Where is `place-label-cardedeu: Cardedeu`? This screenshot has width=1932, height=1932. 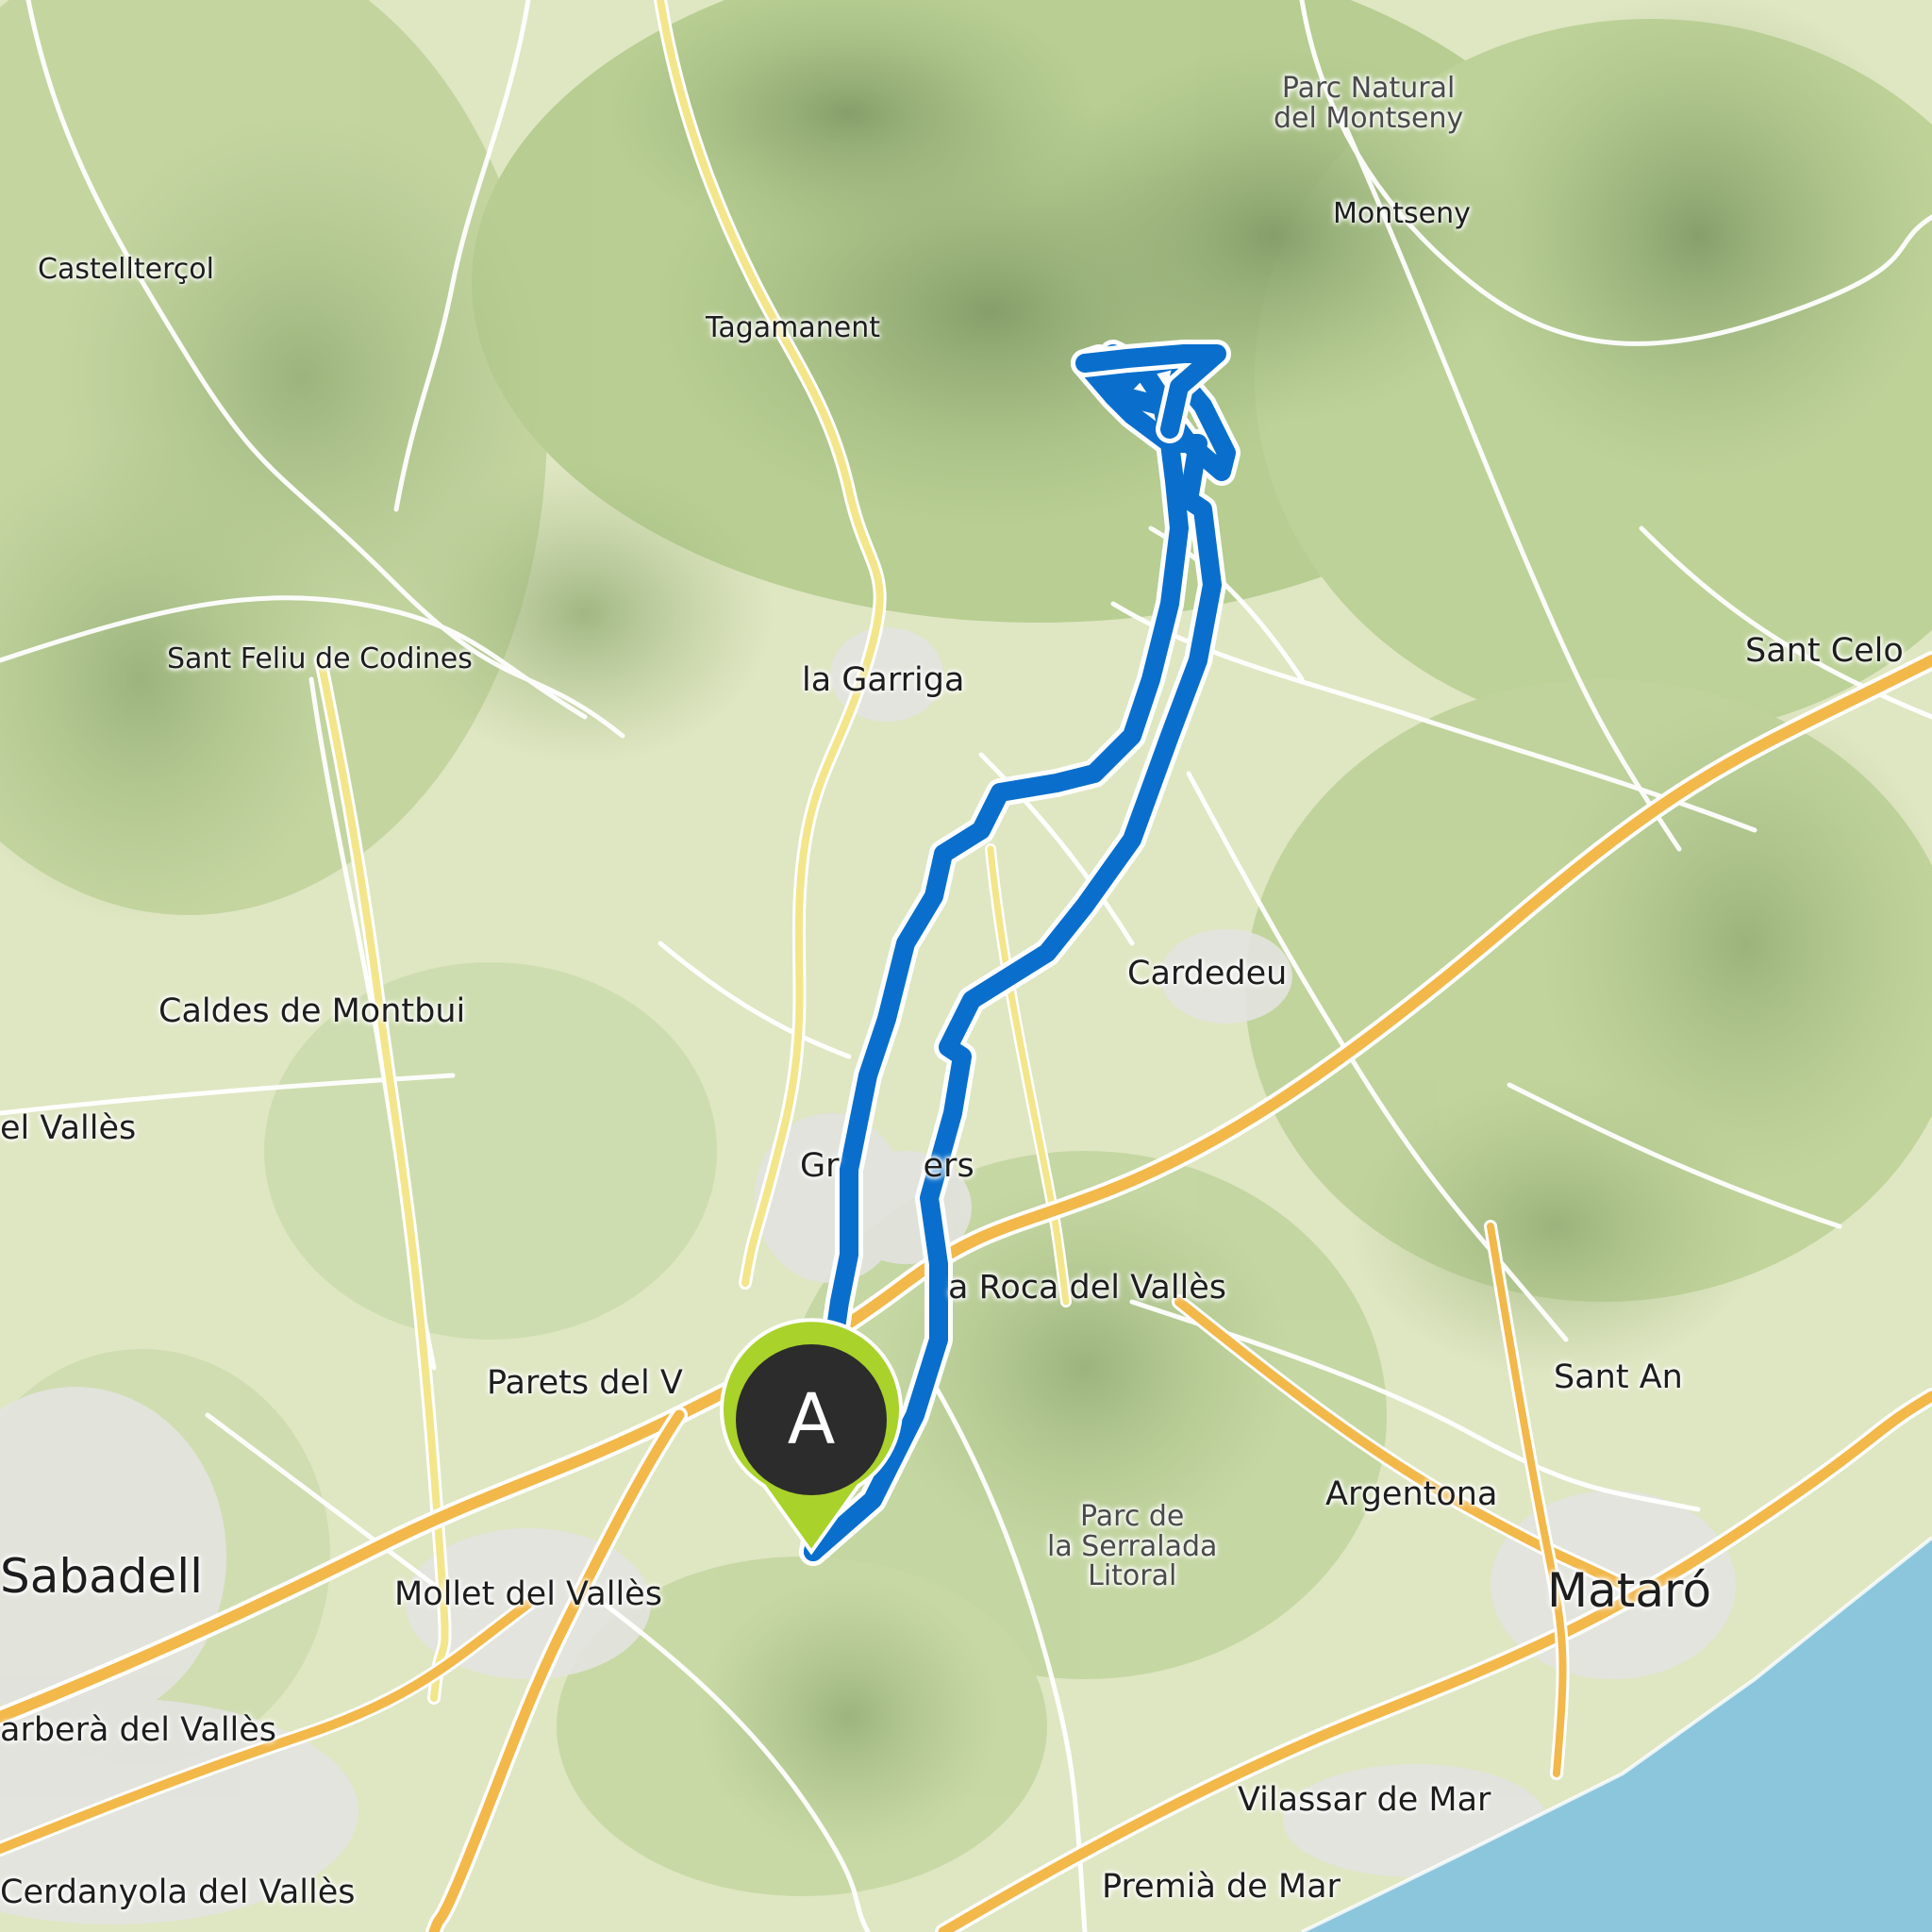 place-label-cardedeu: Cardedeu is located at coordinates (1207, 974).